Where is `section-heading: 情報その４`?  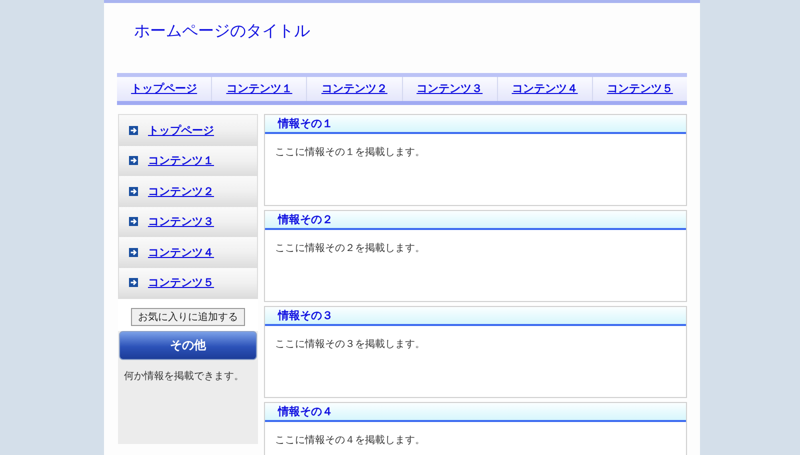 section-heading: 情報その４ is located at coordinates (475, 412).